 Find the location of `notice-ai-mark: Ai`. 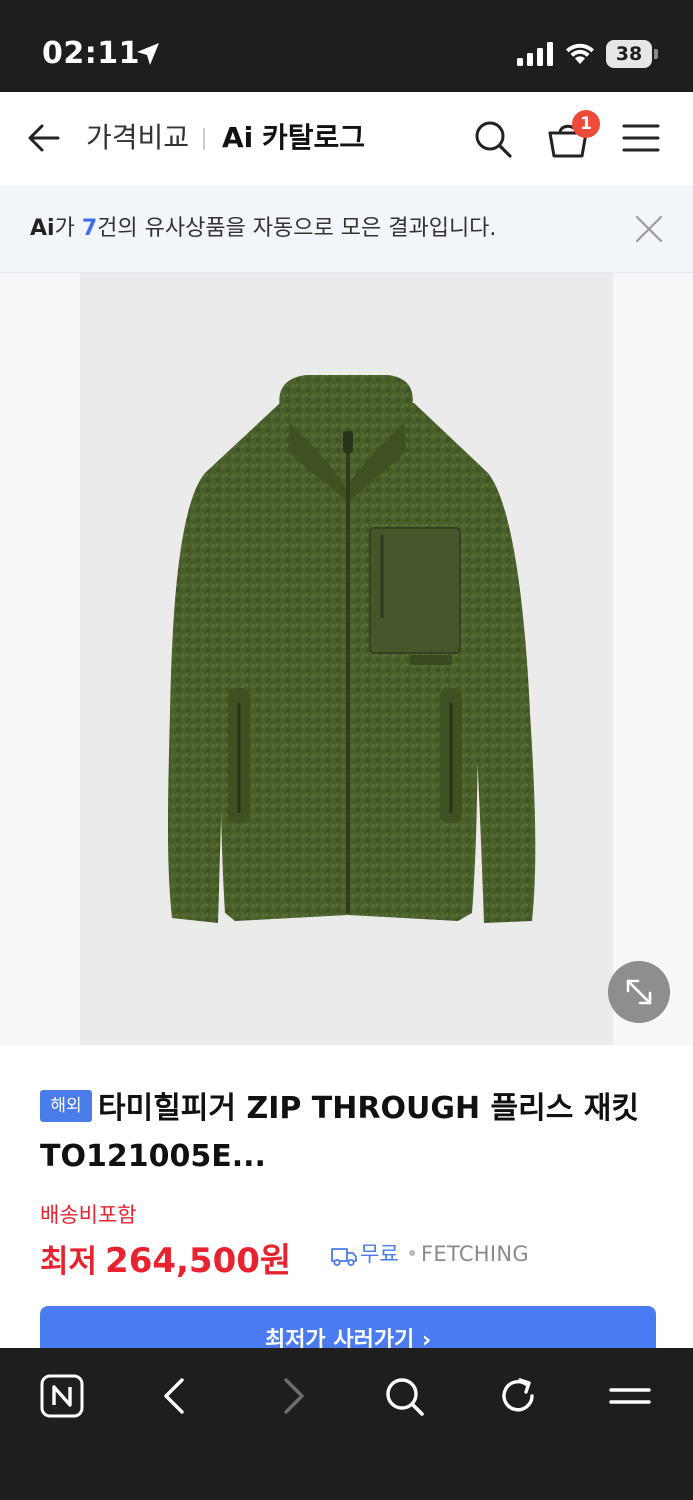

notice-ai-mark: Ai is located at coordinates (42, 228).